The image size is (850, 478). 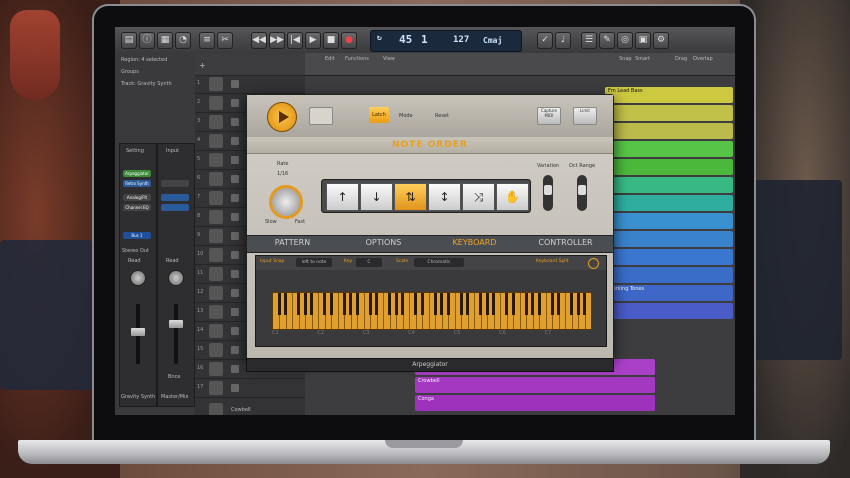 I want to click on forward-button: ▶▶, so click(x=277, y=40).